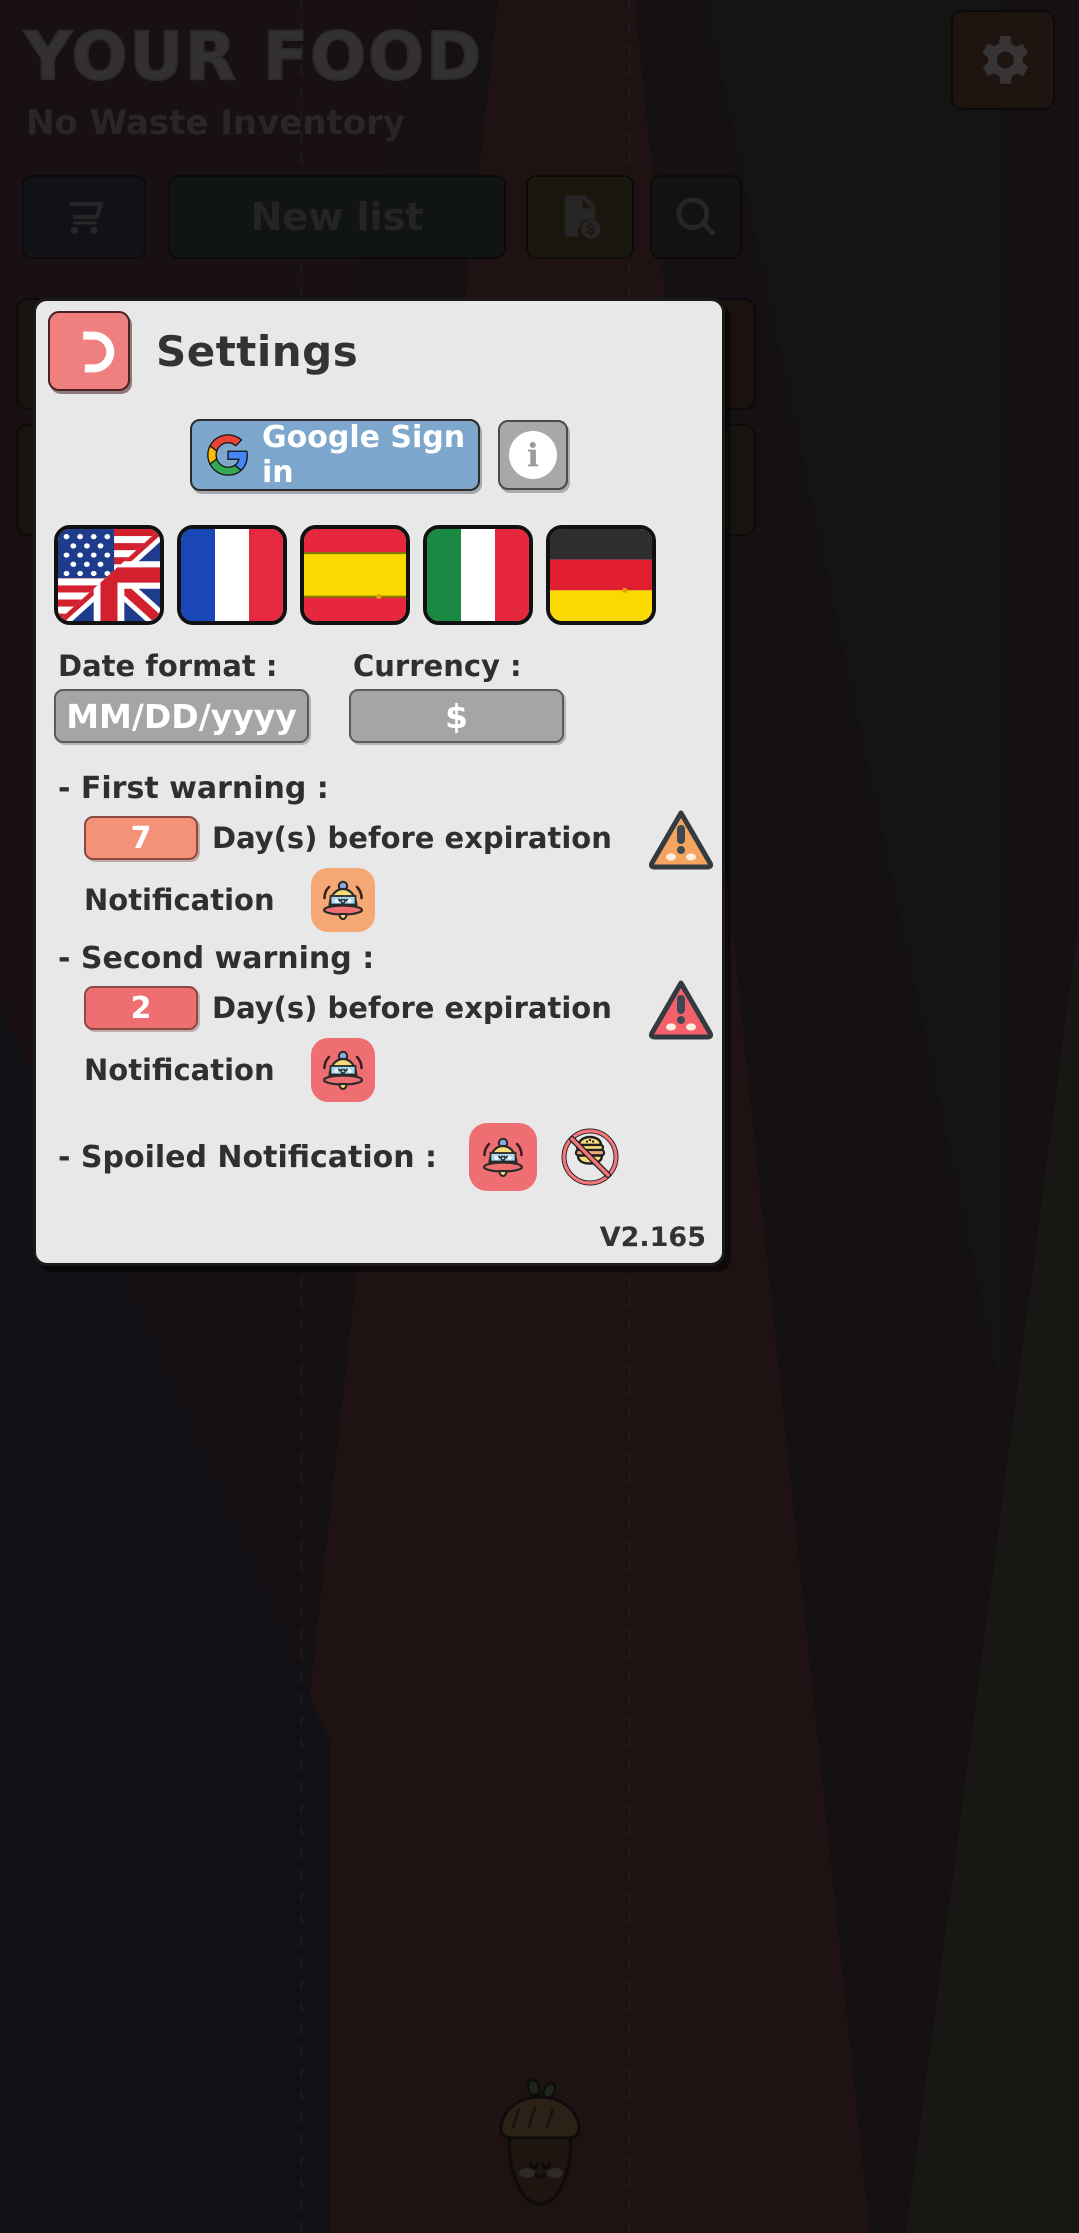 This screenshot has height=2233, width=1079. I want to click on flag-spain-icon, so click(355, 575).